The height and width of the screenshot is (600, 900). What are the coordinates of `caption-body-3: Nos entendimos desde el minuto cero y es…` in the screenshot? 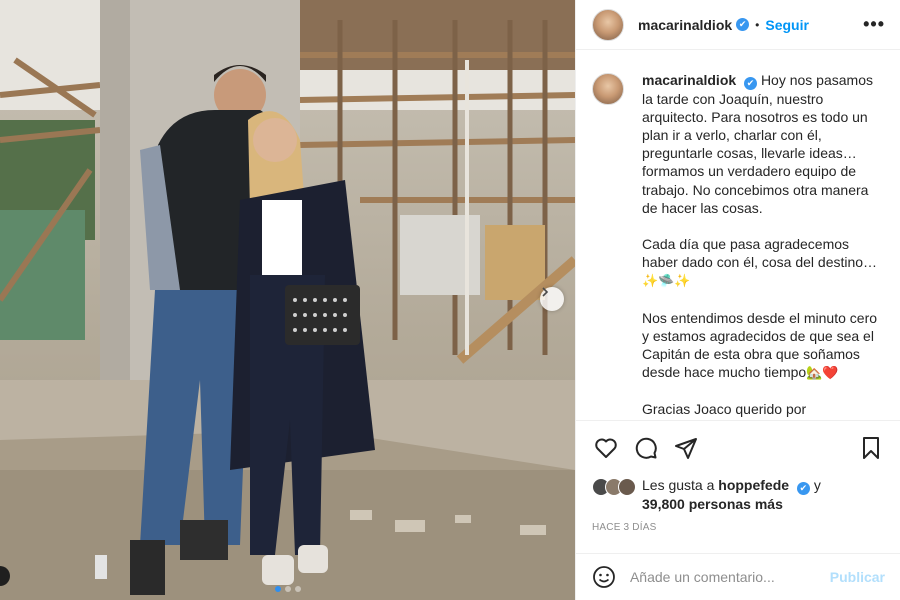 It's located at (760, 345).